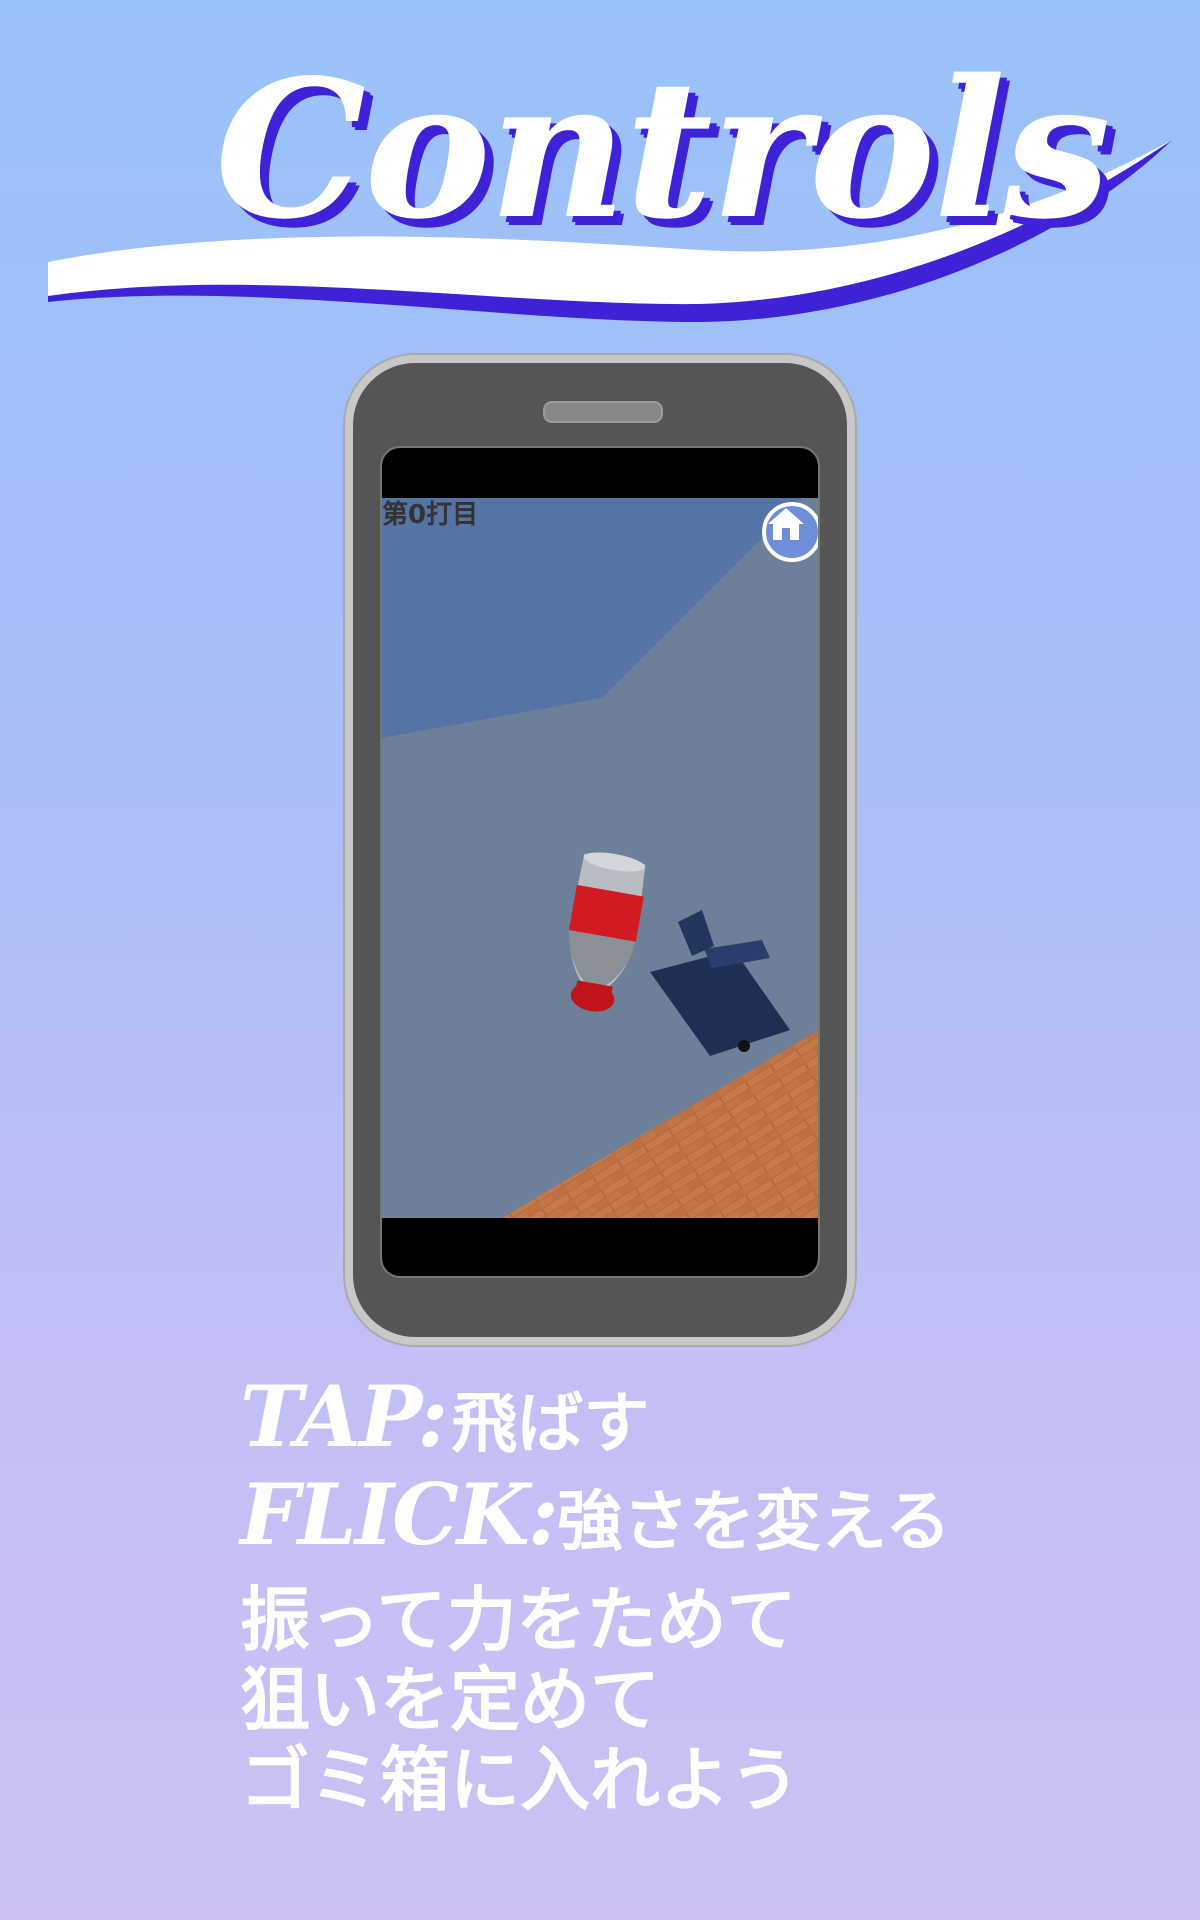 The height and width of the screenshot is (1920, 1200). I want to click on flick-action-label: 強さを変える, so click(753, 1521).